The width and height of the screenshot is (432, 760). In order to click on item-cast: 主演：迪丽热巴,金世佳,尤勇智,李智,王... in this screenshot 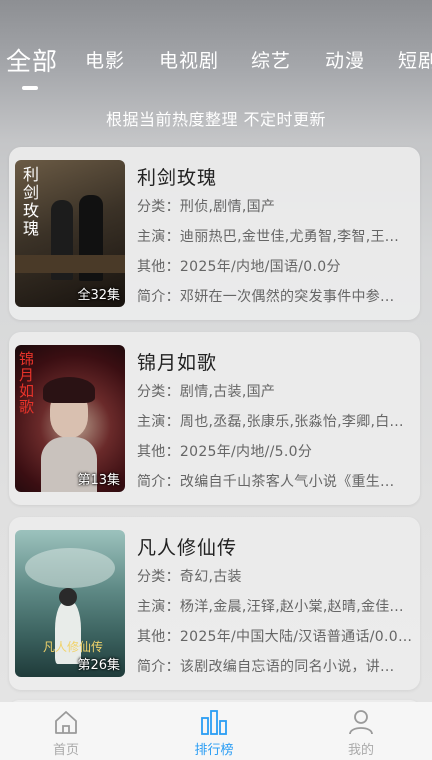, I will do `click(268, 237)`.